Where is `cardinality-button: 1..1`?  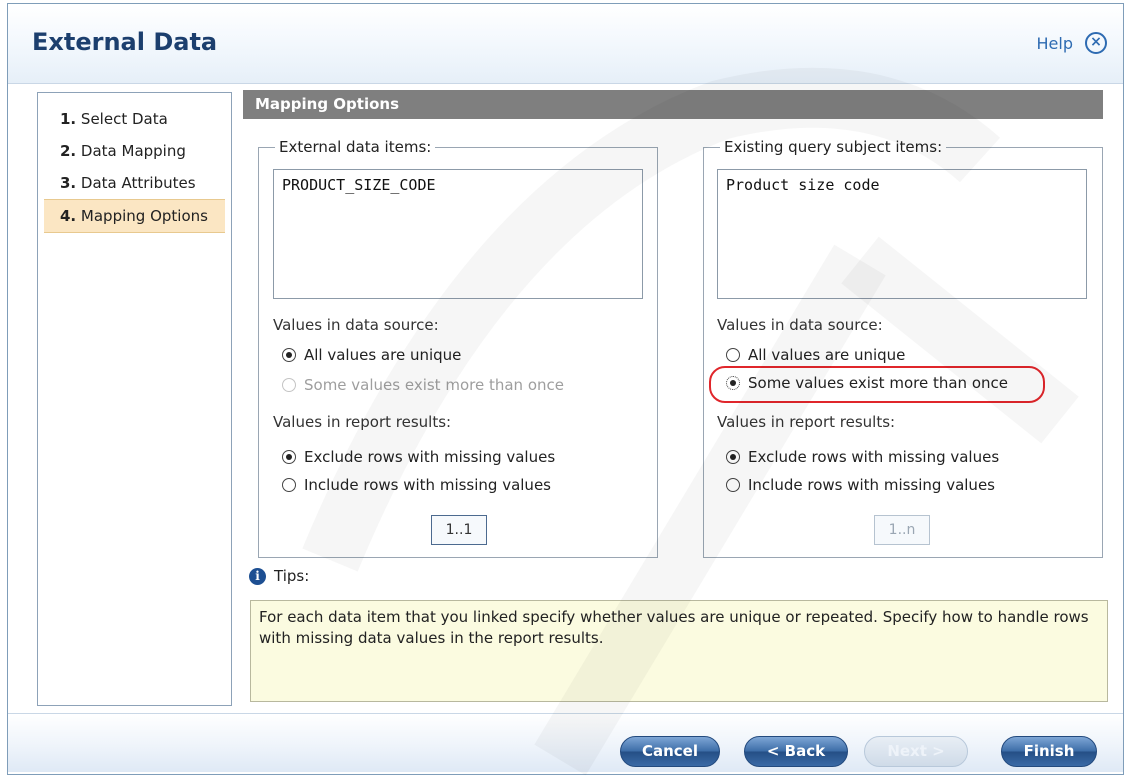 cardinality-button: 1..1 is located at coordinates (459, 530).